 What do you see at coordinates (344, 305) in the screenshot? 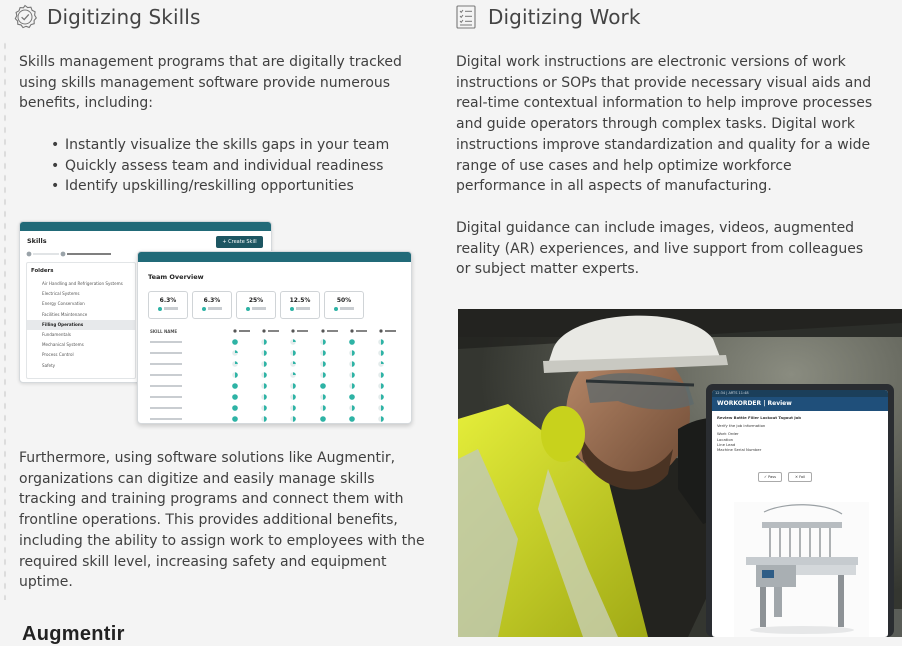
I see `stat-card: 50%` at bounding box center [344, 305].